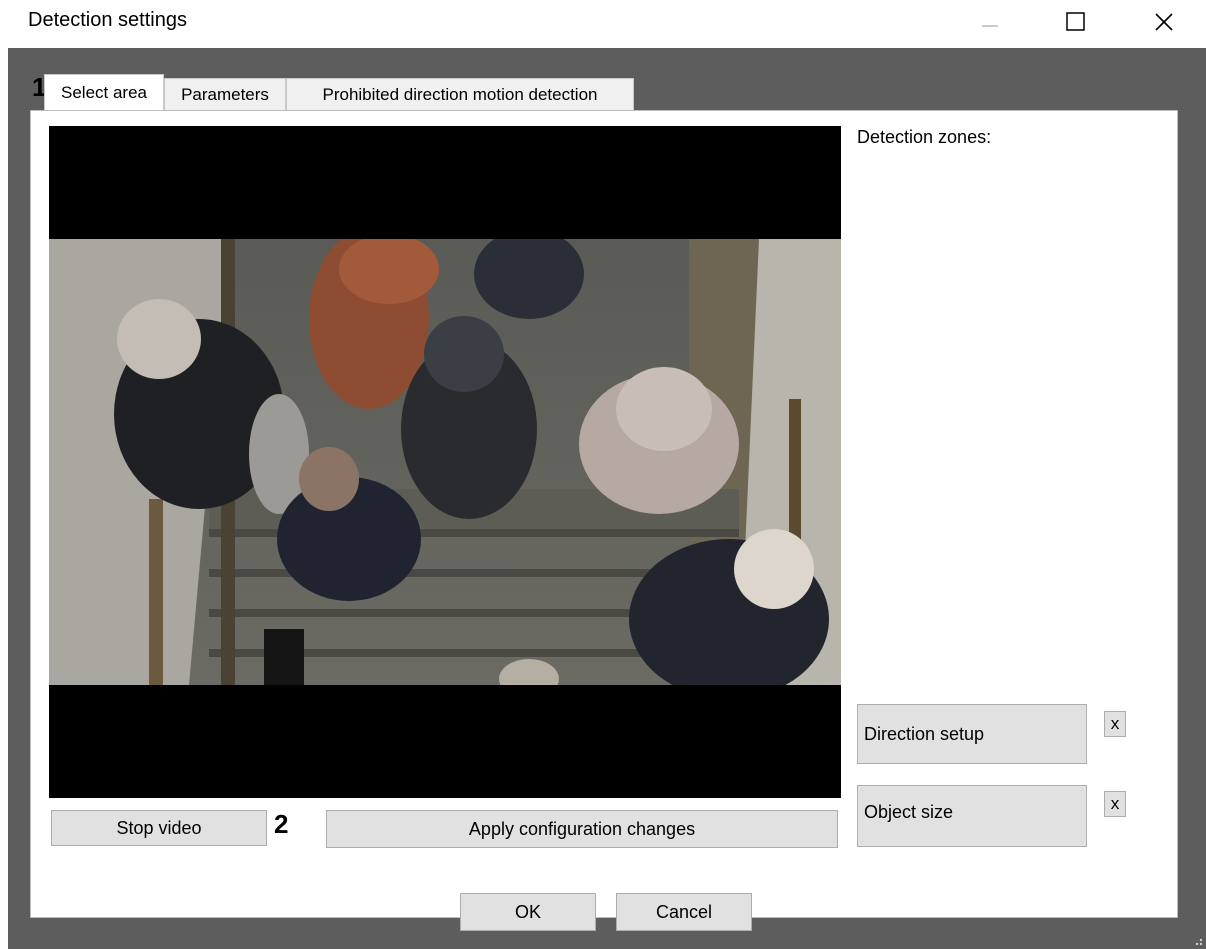  Describe the element at coordinates (603, 24) in the screenshot. I see `title-bar: Detection settings` at that location.